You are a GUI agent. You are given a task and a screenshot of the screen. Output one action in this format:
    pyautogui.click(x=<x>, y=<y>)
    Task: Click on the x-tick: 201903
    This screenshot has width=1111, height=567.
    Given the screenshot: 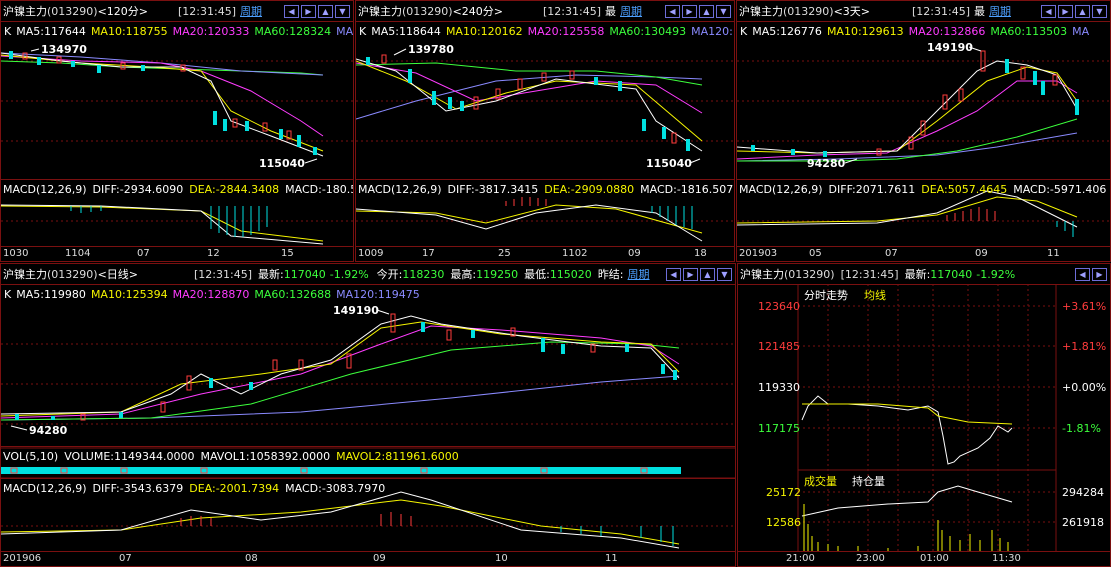 What is the action you would take?
    pyautogui.click(x=758, y=253)
    